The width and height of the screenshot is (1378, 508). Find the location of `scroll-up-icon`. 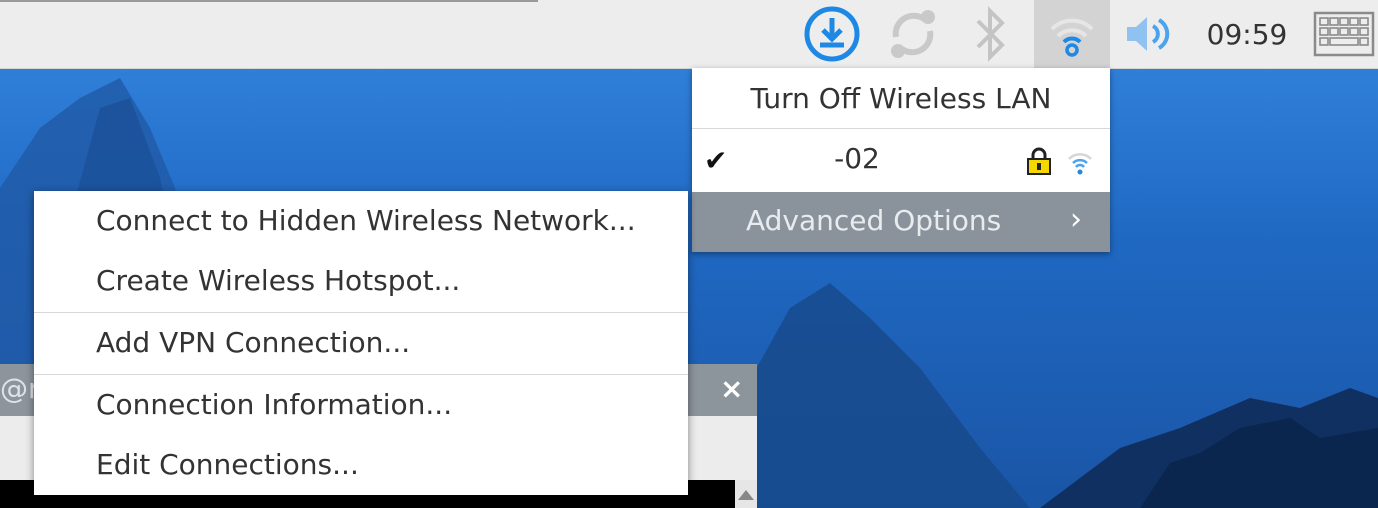

scroll-up-icon is located at coordinates (746, 495).